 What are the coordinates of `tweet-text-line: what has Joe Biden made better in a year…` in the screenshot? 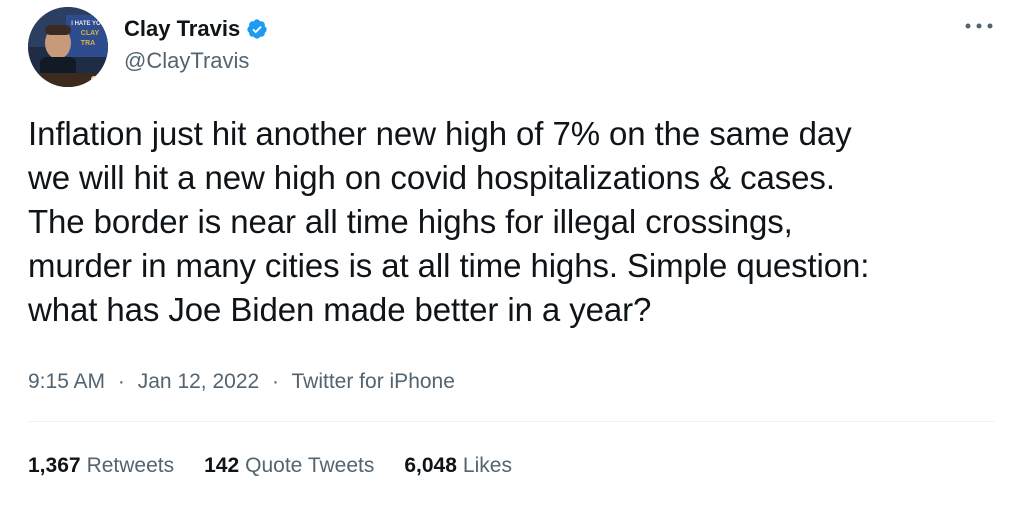 It's located at (340, 309).